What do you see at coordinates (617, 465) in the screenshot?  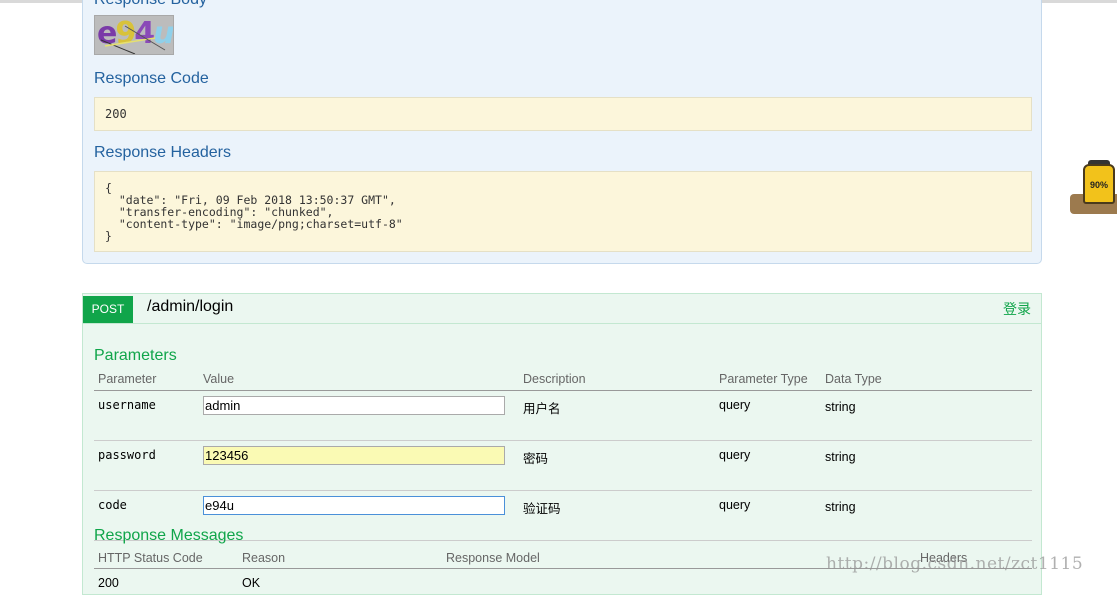 I see `param-description: 密码` at bounding box center [617, 465].